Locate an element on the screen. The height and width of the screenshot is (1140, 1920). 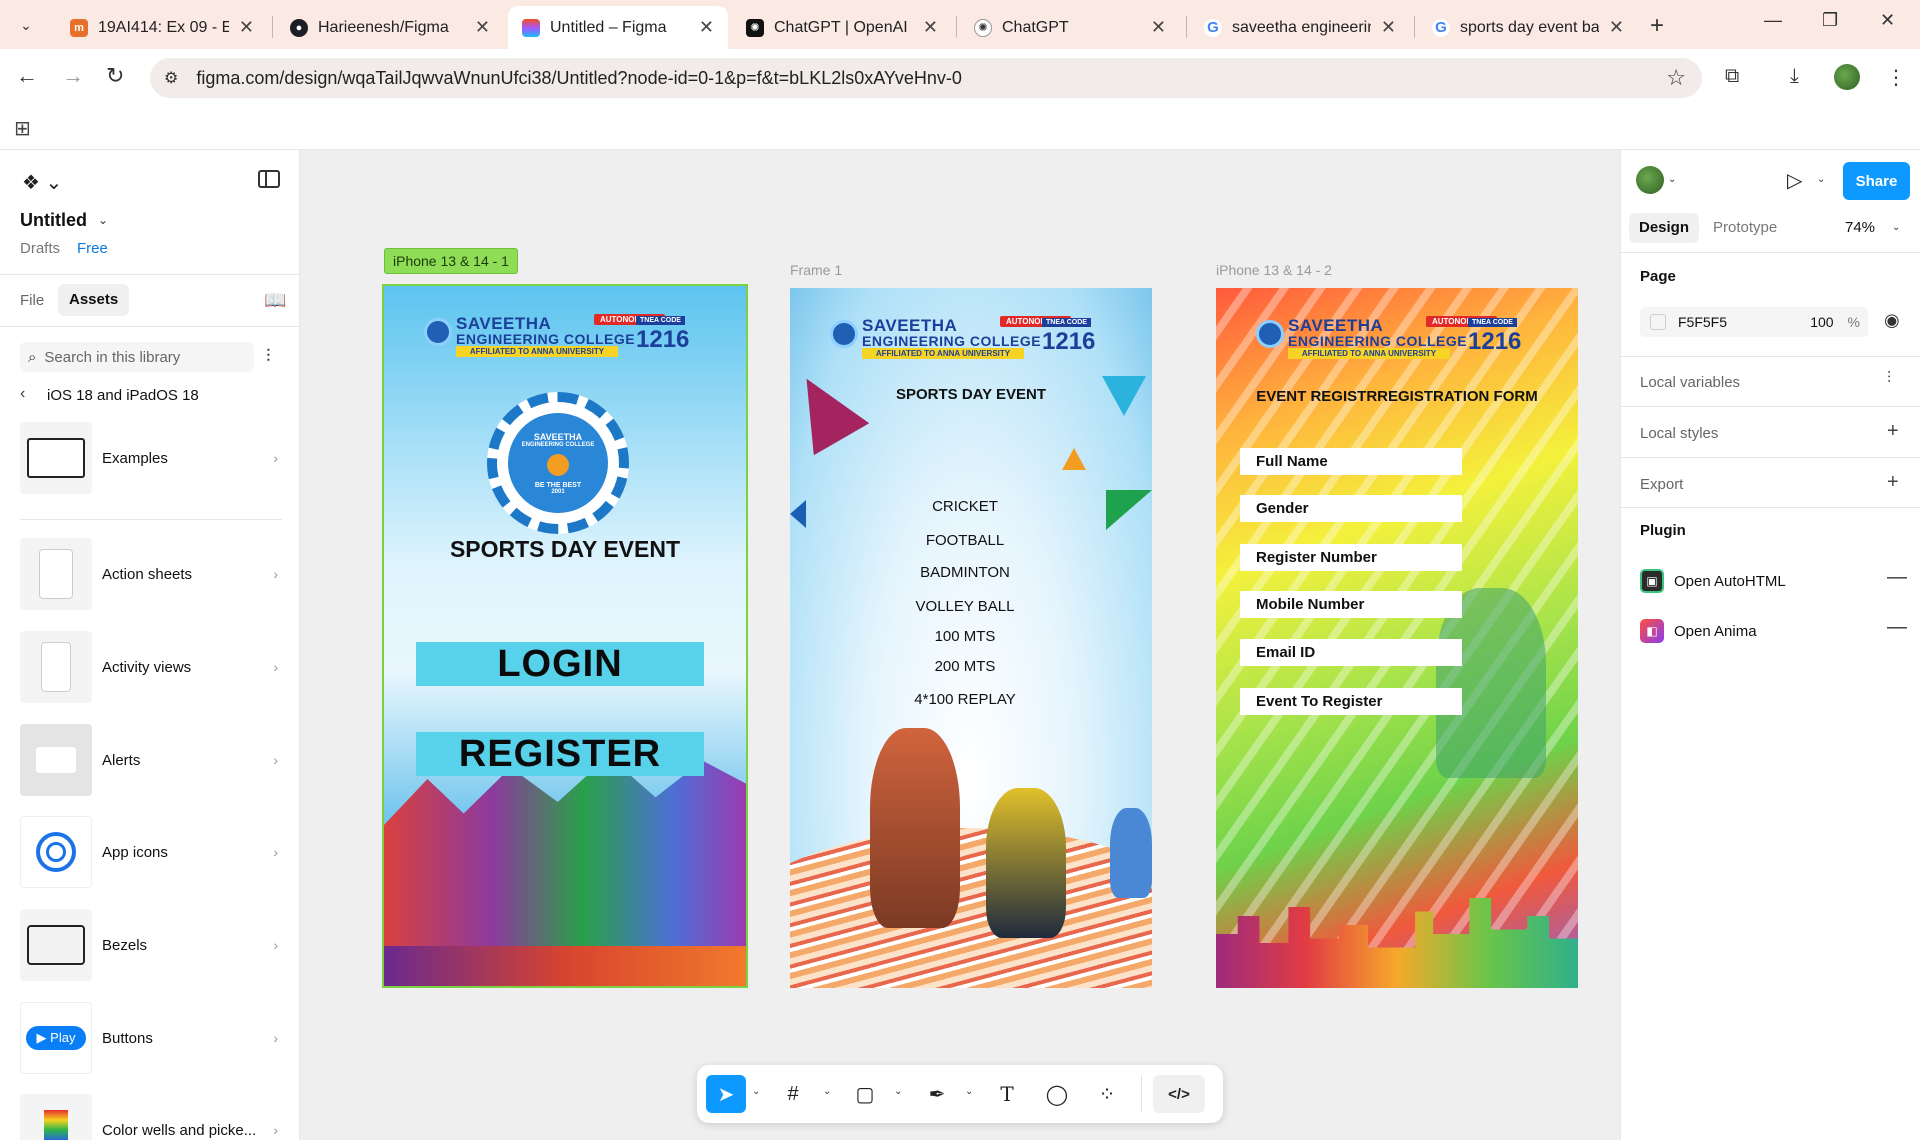
asset-item-color-wells: Color wells and picke... › is located at coordinates (151, 1117).